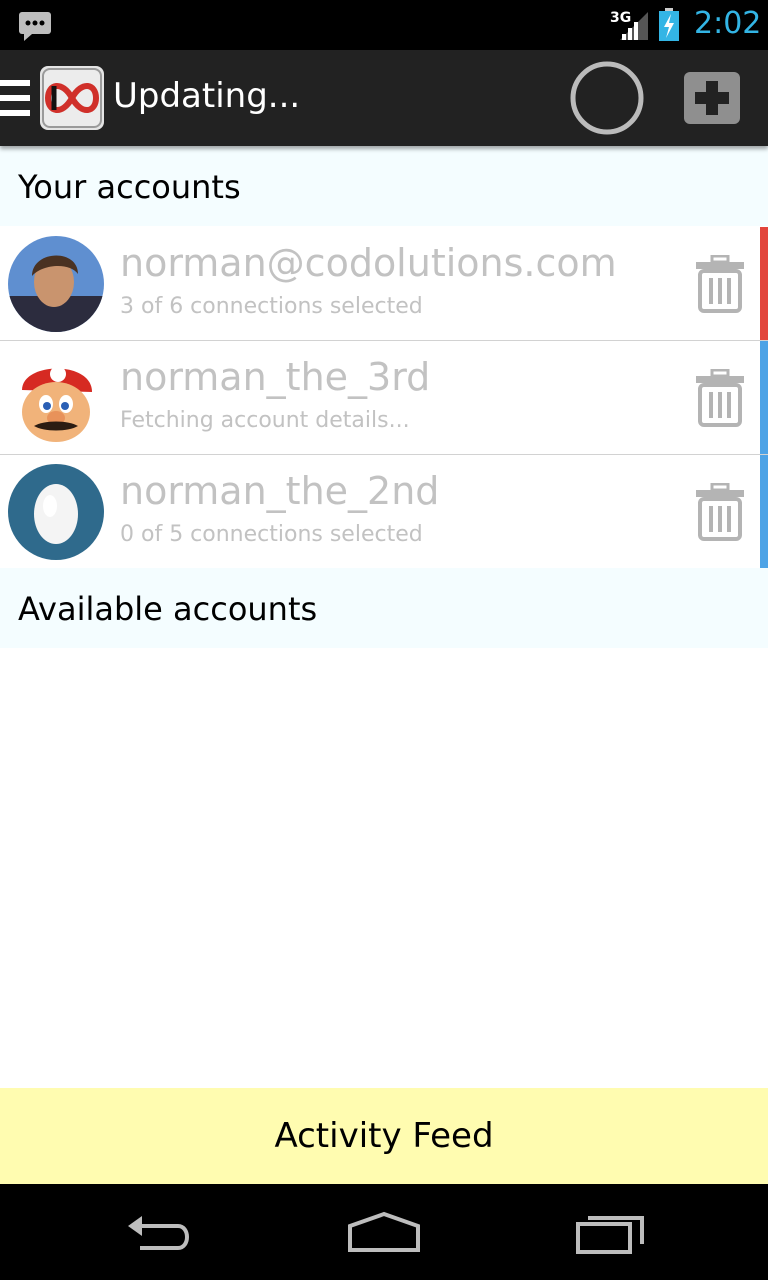 Image resolution: width=768 pixels, height=1280 pixels. What do you see at coordinates (168, 609) in the screenshot?
I see `available-accounts-label: Available accounts` at bounding box center [168, 609].